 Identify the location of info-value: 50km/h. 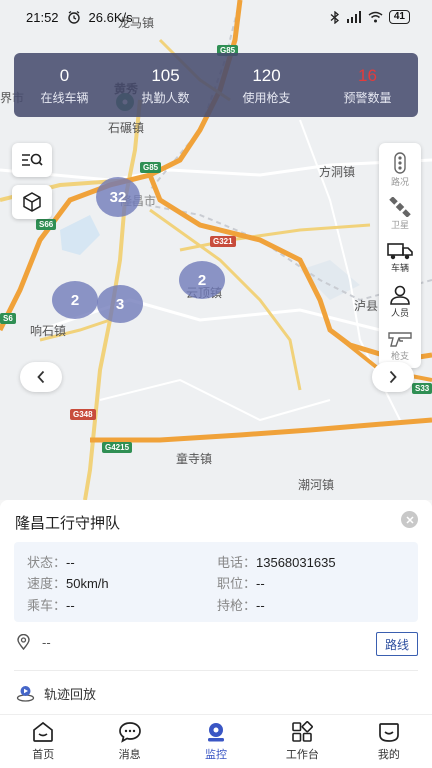
(87, 583).